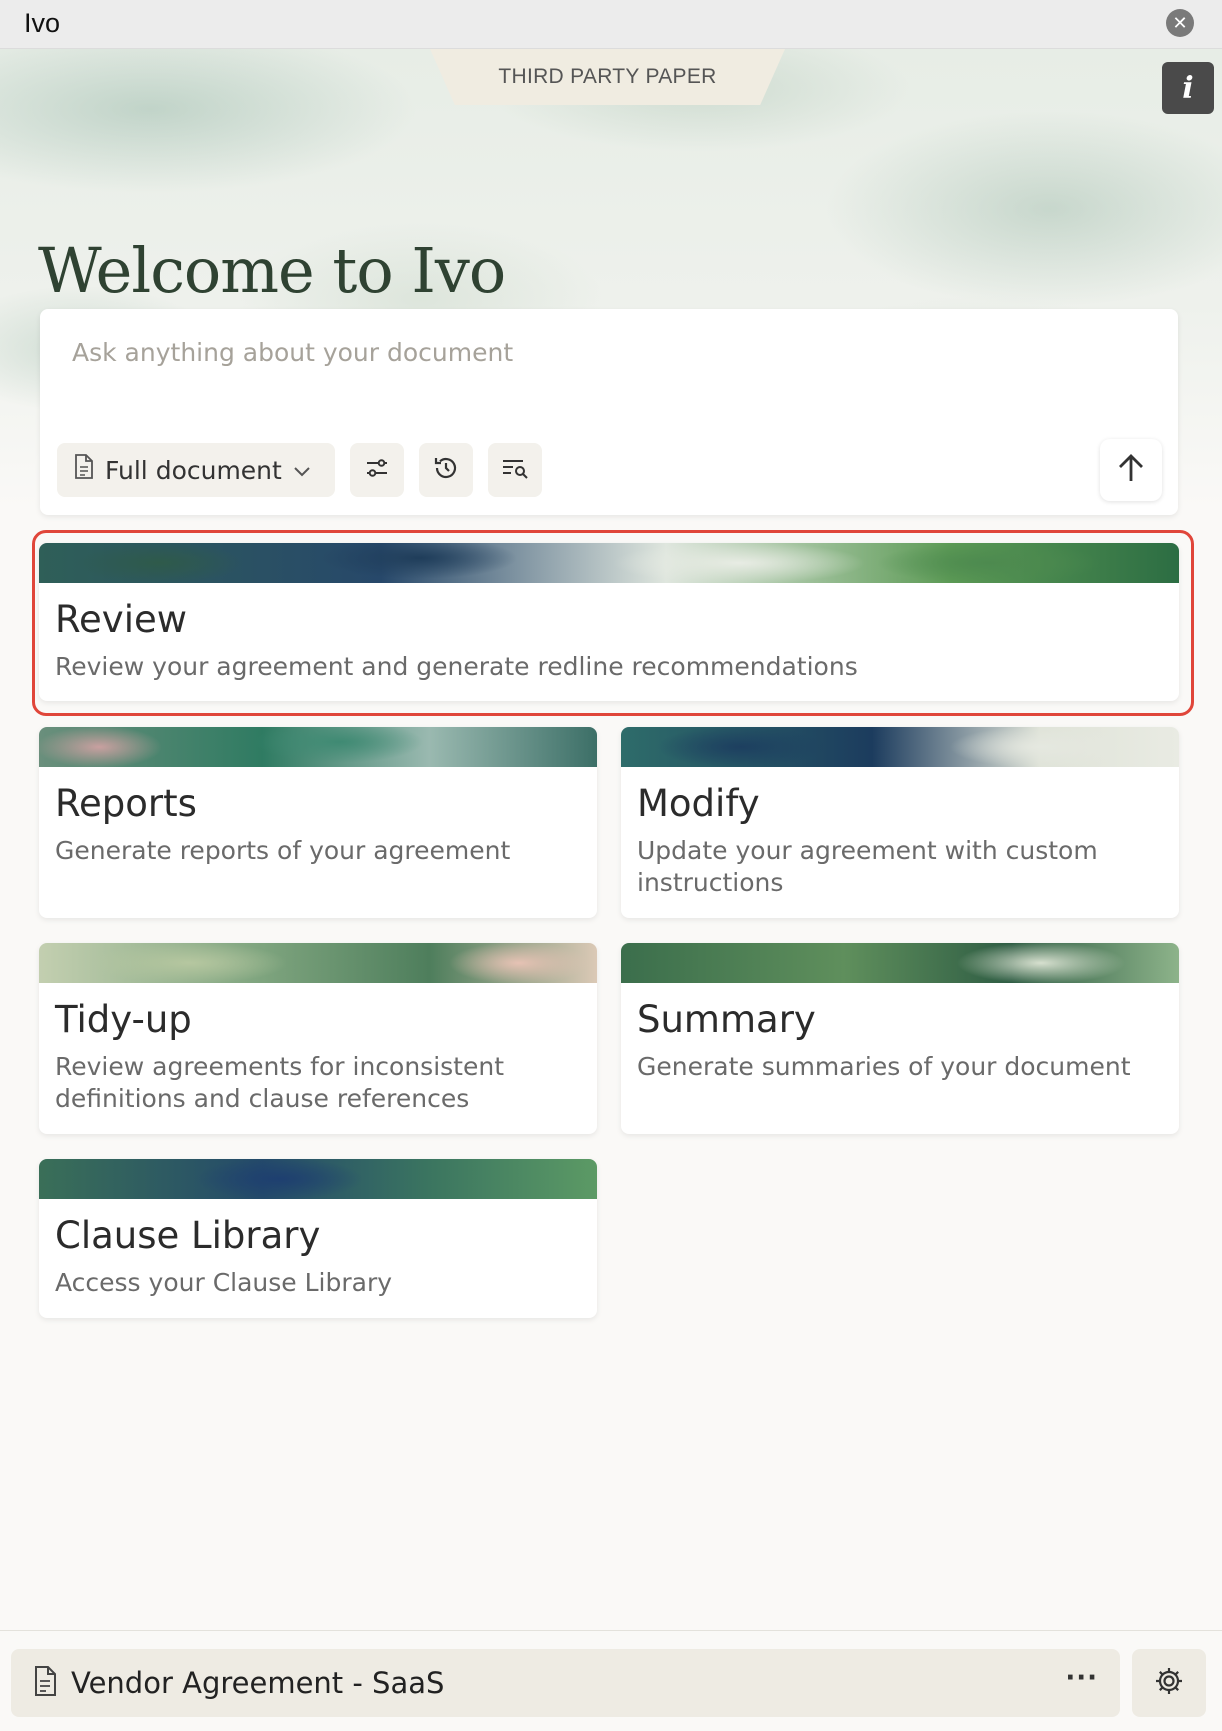 This screenshot has width=1222, height=1731. I want to click on gear-icon, so click(1169, 1683).